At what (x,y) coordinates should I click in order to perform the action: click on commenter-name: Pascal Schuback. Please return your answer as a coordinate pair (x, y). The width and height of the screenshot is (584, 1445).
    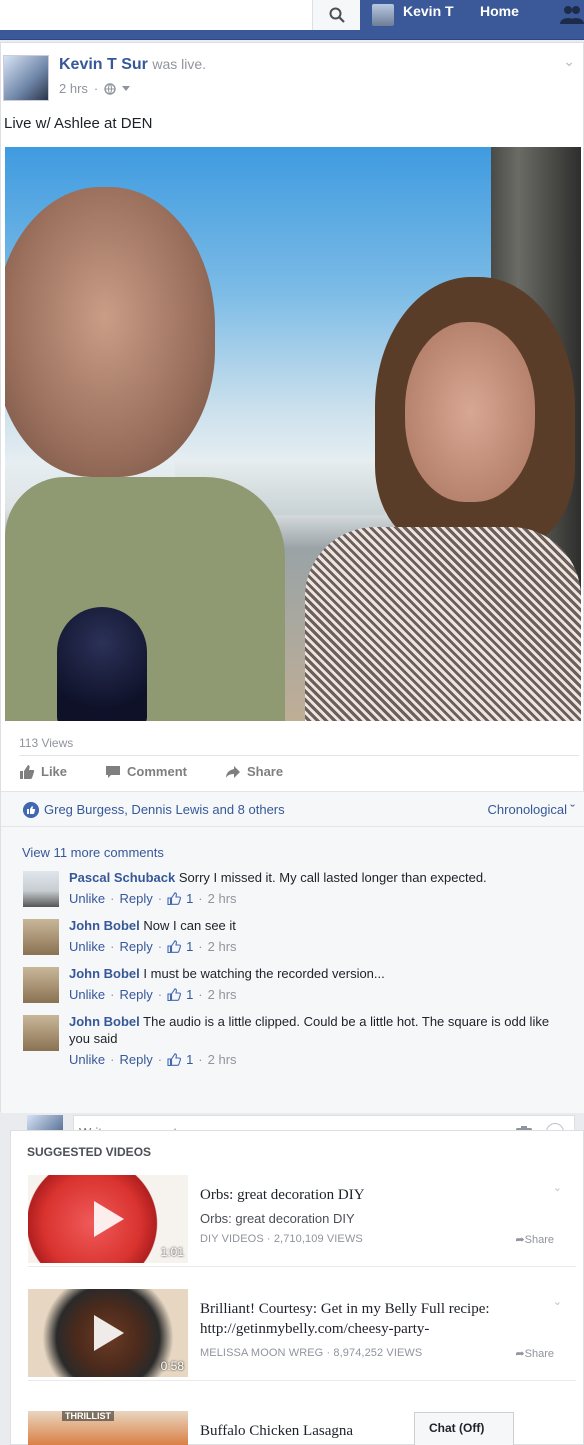
    Looking at the image, I should click on (122, 877).